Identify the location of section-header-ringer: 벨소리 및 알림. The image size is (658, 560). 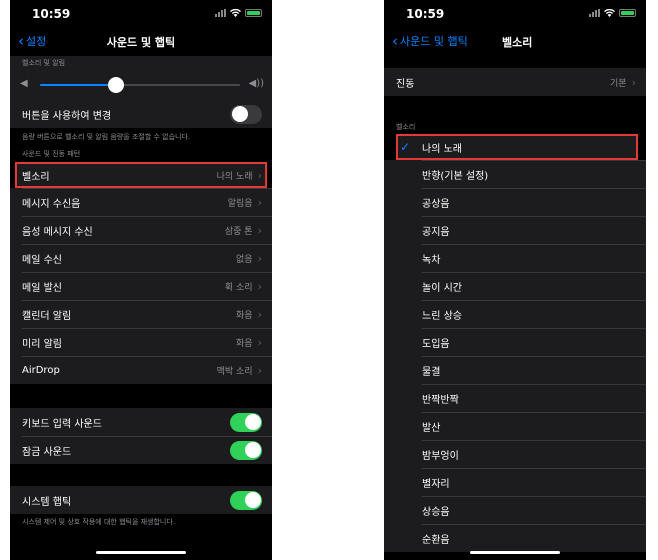
(141, 63).